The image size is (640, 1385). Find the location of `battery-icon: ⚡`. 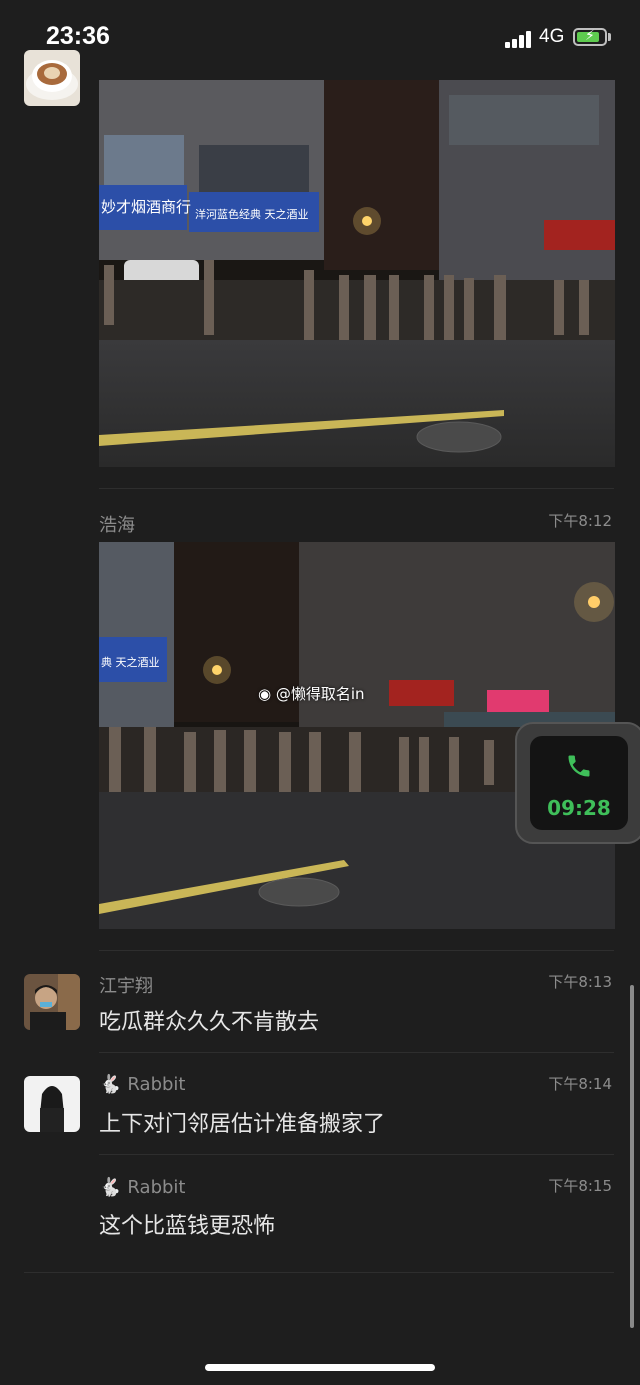

battery-icon: ⚡ is located at coordinates (590, 37).